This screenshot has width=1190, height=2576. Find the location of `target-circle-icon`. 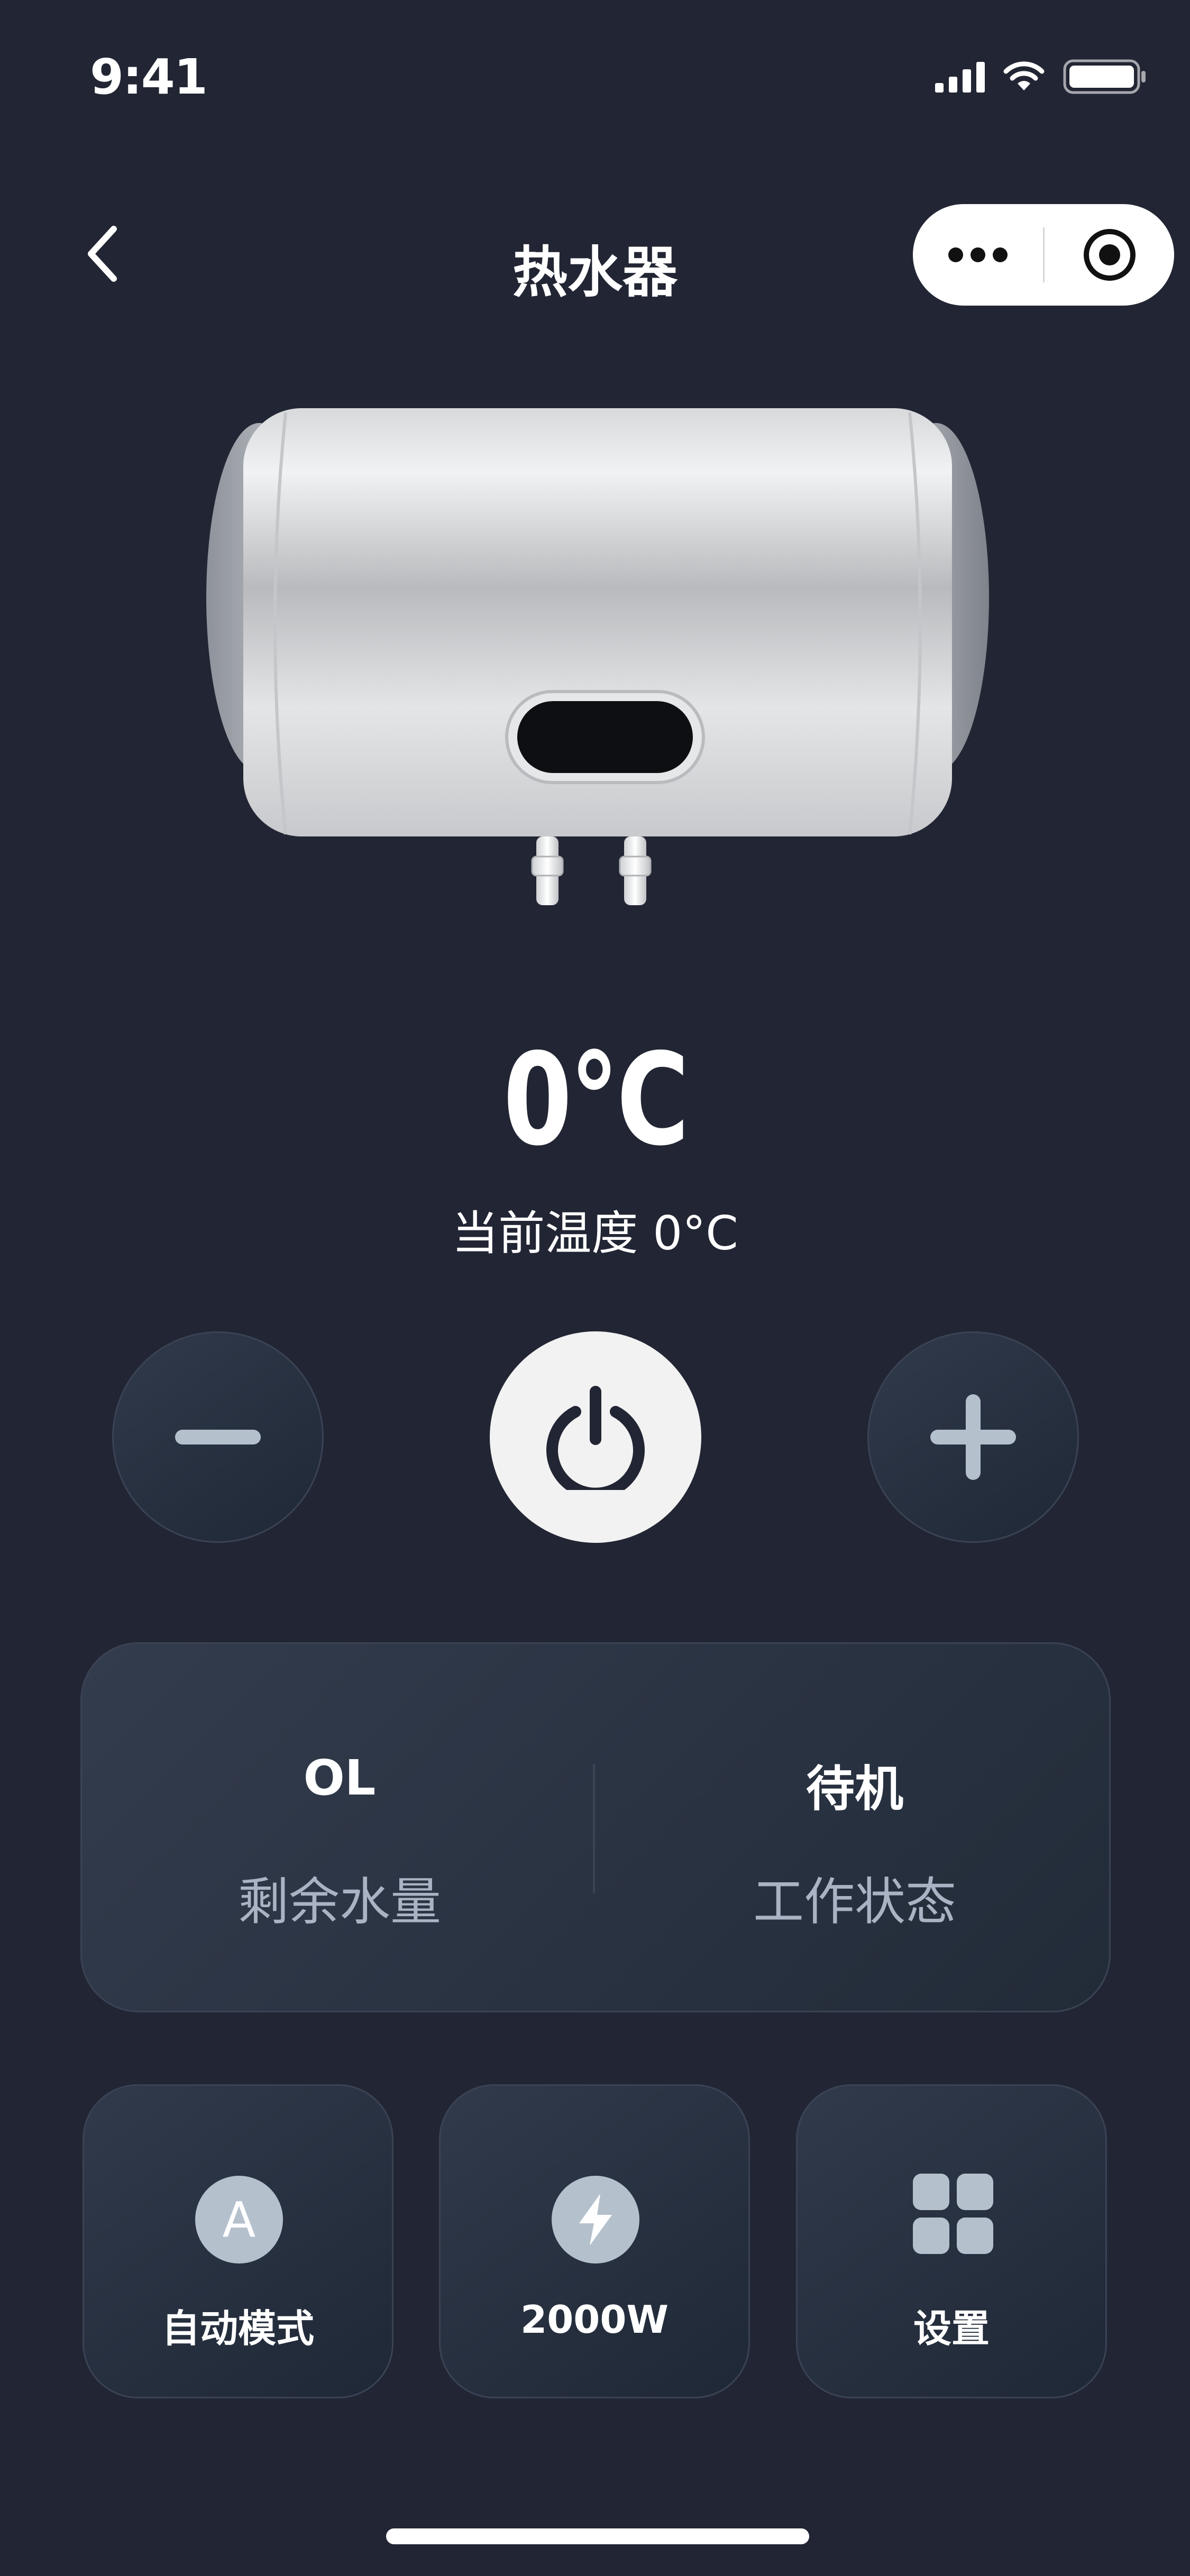

target-circle-icon is located at coordinates (1109, 255).